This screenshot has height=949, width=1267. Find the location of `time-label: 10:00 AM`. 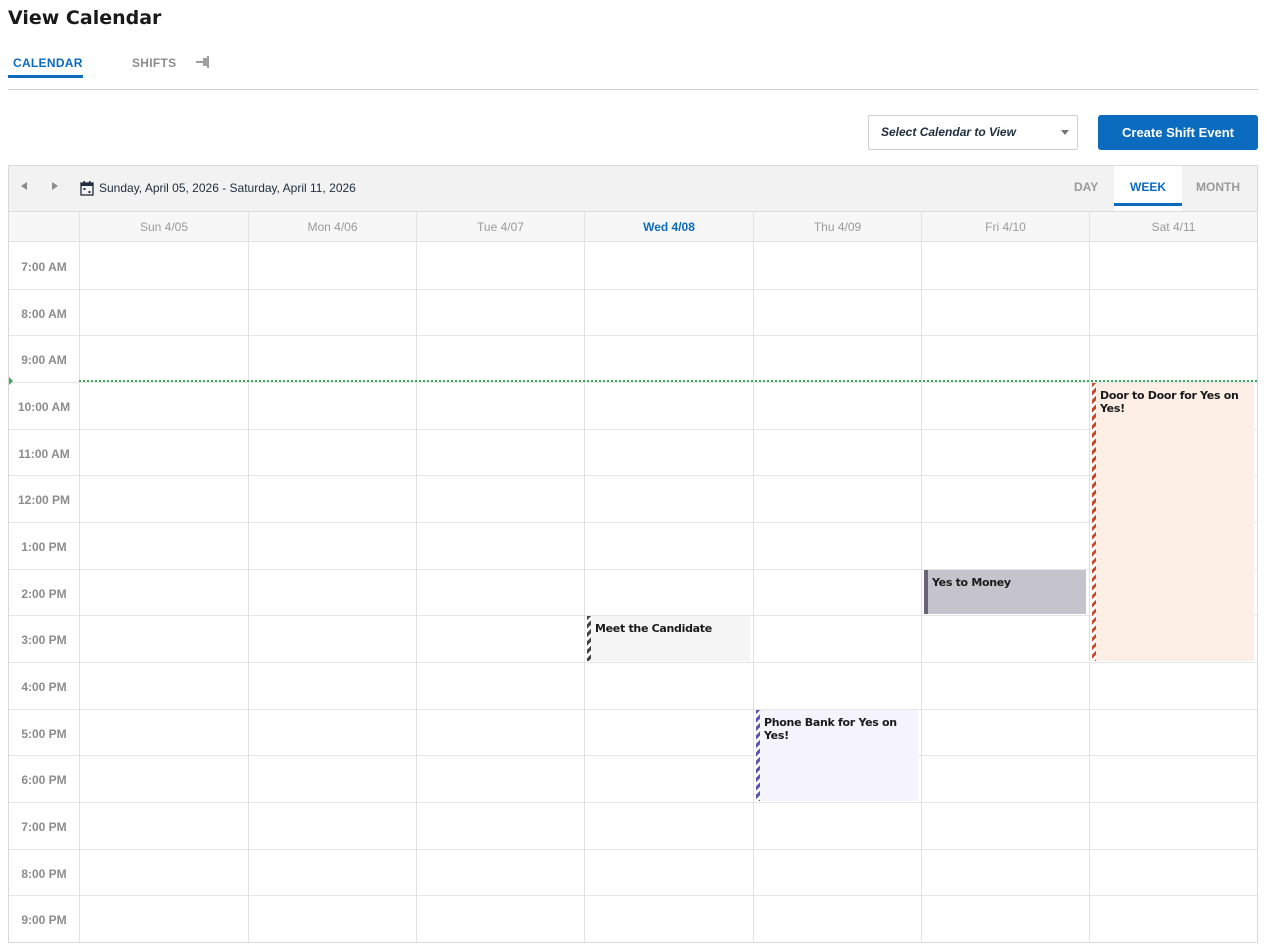

time-label: 10:00 AM is located at coordinates (44, 407).